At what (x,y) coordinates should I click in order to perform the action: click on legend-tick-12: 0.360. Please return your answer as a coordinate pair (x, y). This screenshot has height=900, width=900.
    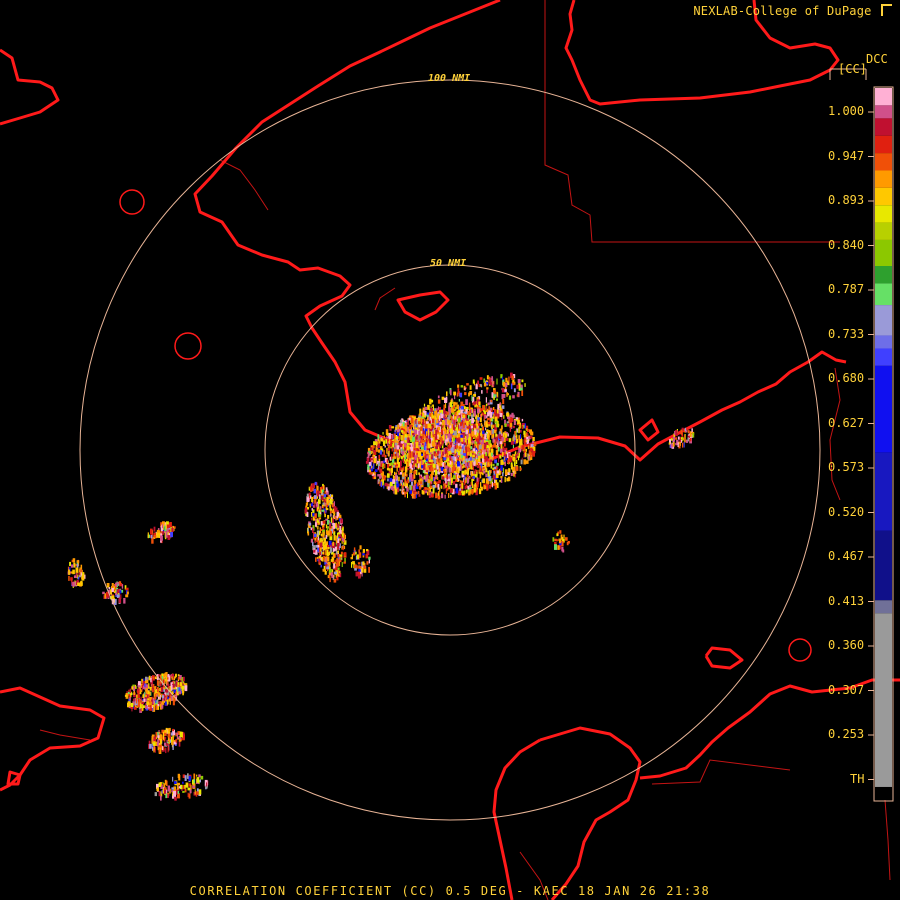
    Looking at the image, I should click on (846, 645).